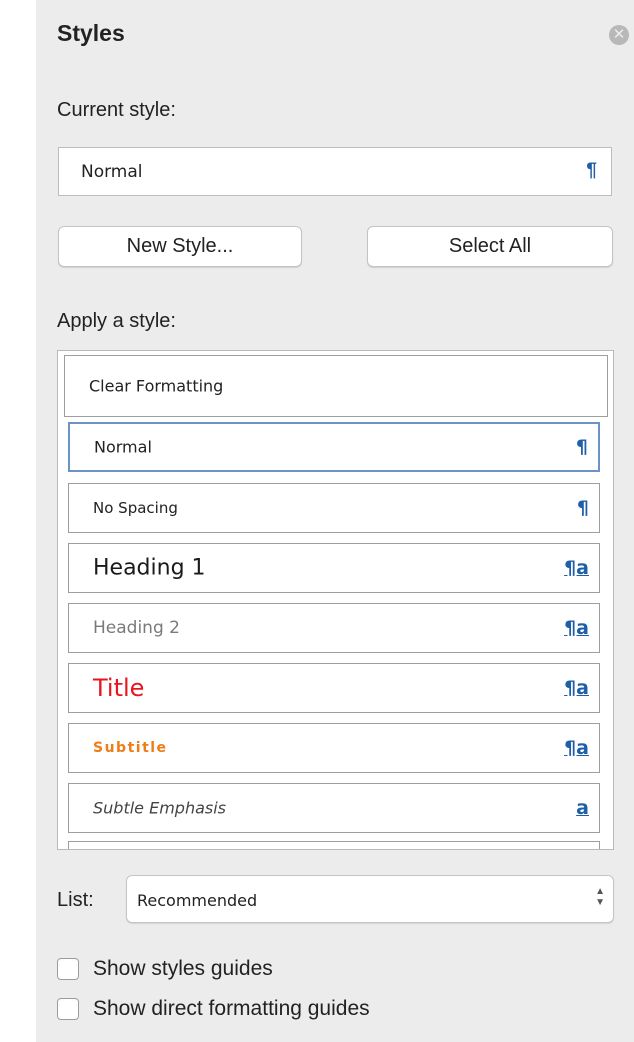 The height and width of the screenshot is (1042, 634). Describe the element at coordinates (91, 33) in the screenshot. I see `panel-title: Styles` at that location.